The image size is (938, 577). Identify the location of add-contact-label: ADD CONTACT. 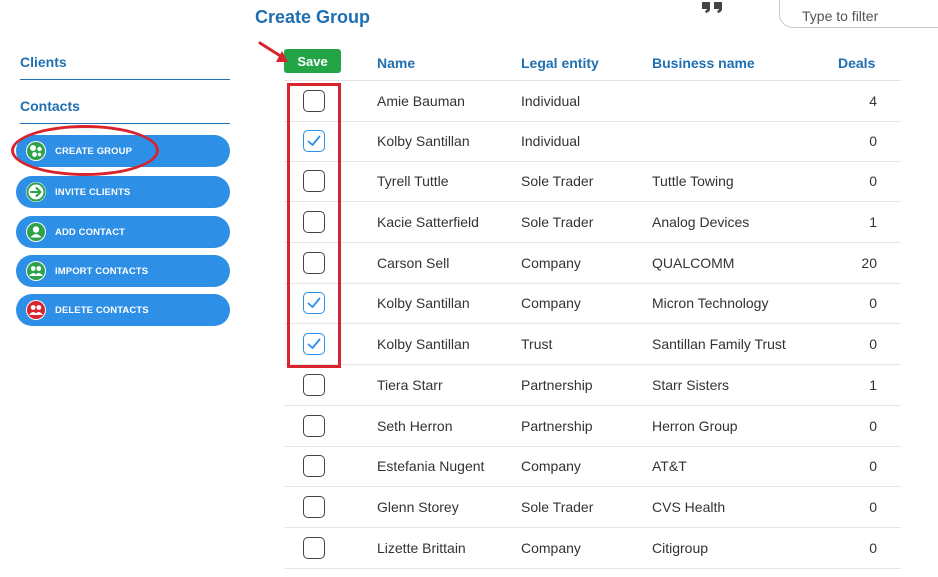
(90, 232).